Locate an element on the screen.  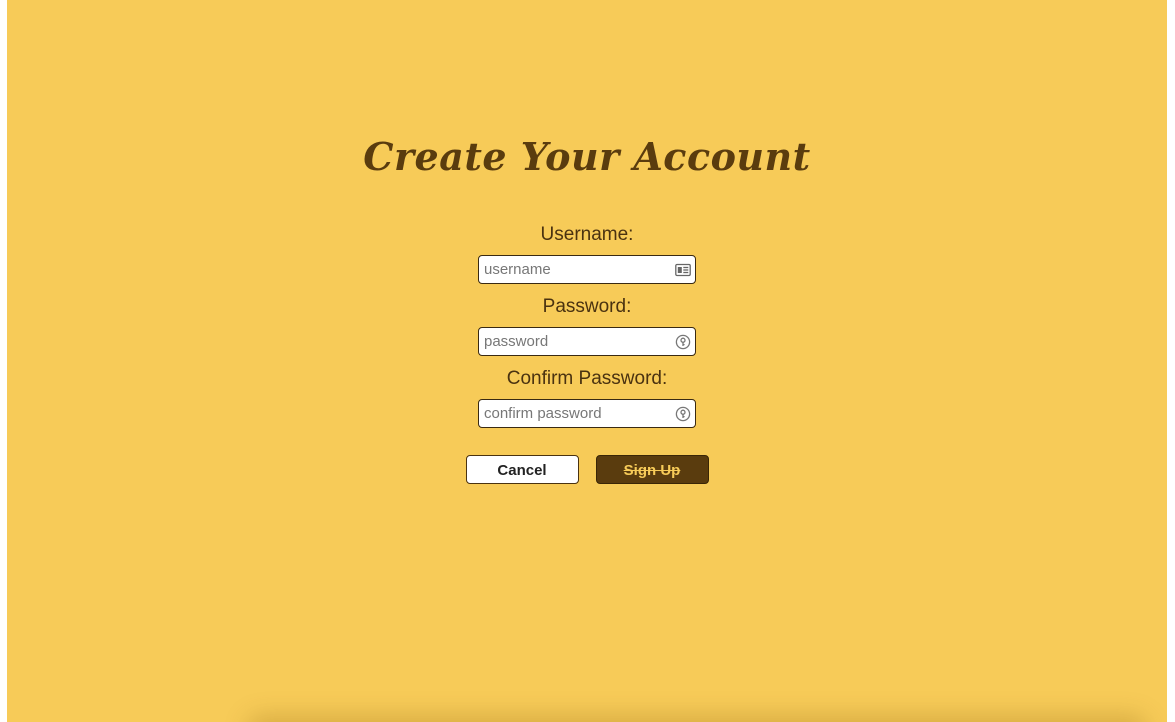
cancel-button: Cancel is located at coordinates (522, 469).